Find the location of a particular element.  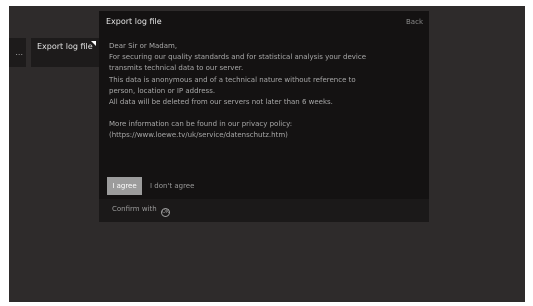

footer-hint: Confirm with OK is located at coordinates (141, 211).